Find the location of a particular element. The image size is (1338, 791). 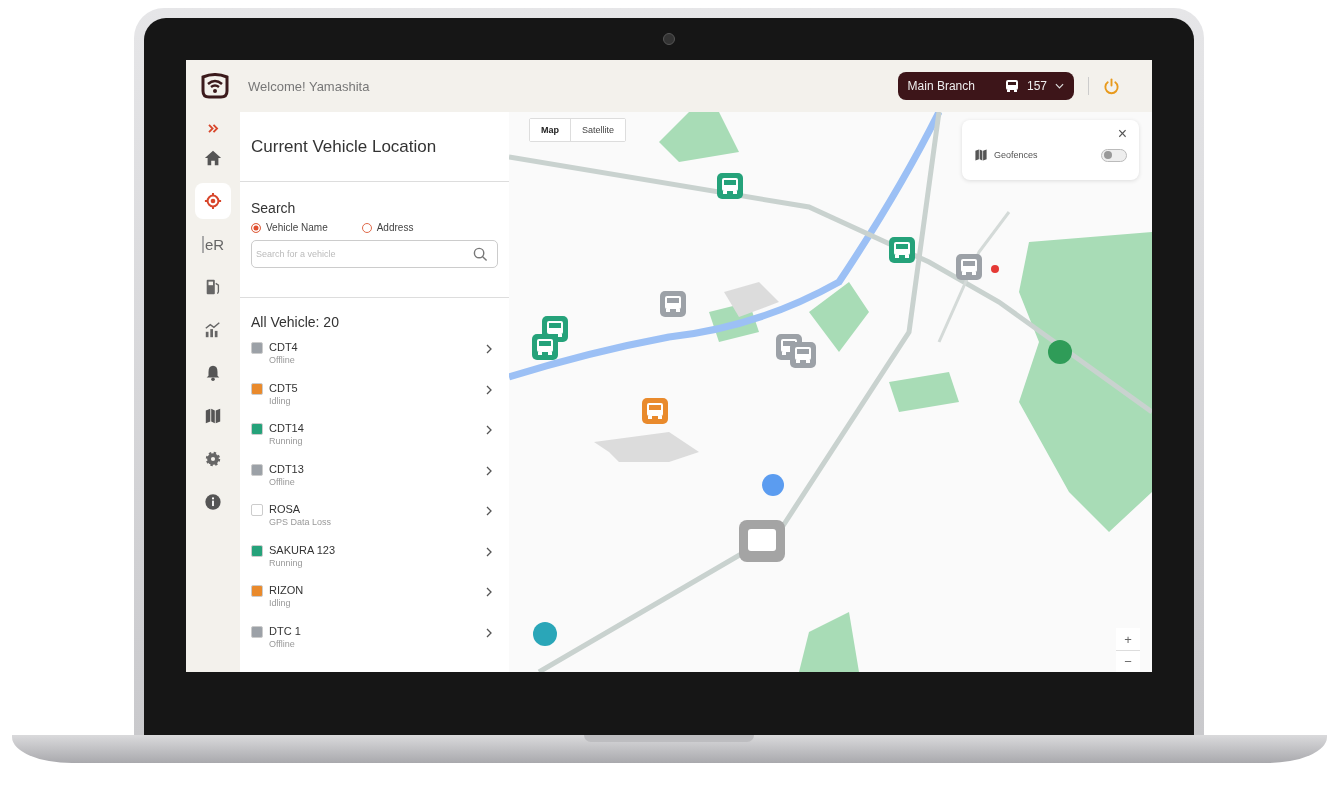

vehicle-item: ROSA GPS Data Loss is located at coordinates (374, 523).